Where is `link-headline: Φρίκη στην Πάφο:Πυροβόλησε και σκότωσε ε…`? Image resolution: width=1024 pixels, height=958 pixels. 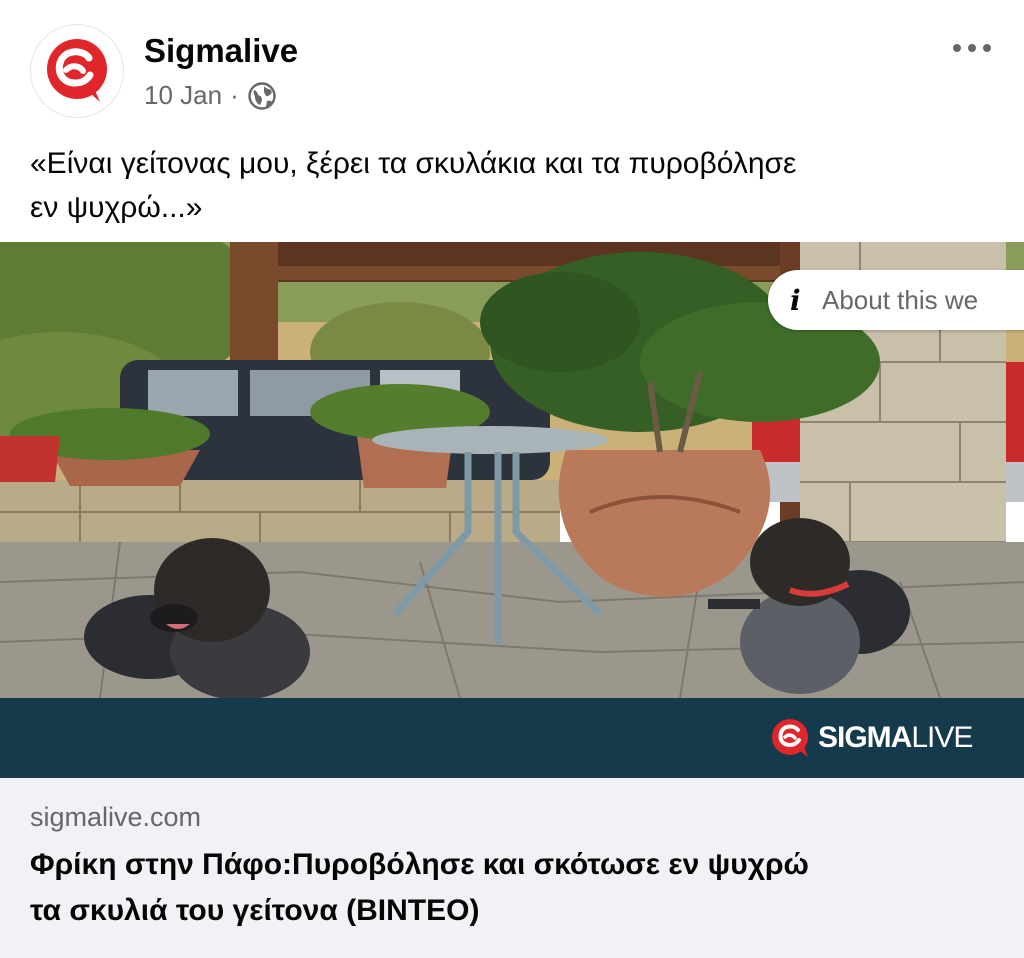
link-headline: Φρίκη στην Πάφο:Πυροβόλησε και σκότωσε ε… is located at coordinates (510, 888).